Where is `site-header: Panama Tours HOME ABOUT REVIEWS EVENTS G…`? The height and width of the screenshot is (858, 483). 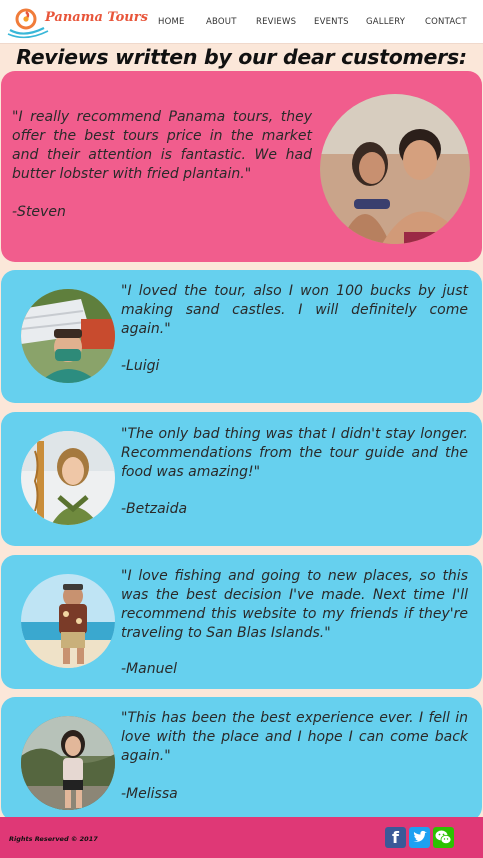
site-header: Panama Tours HOME ABOUT REVIEWS EVENTS G… is located at coordinates (241, 22).